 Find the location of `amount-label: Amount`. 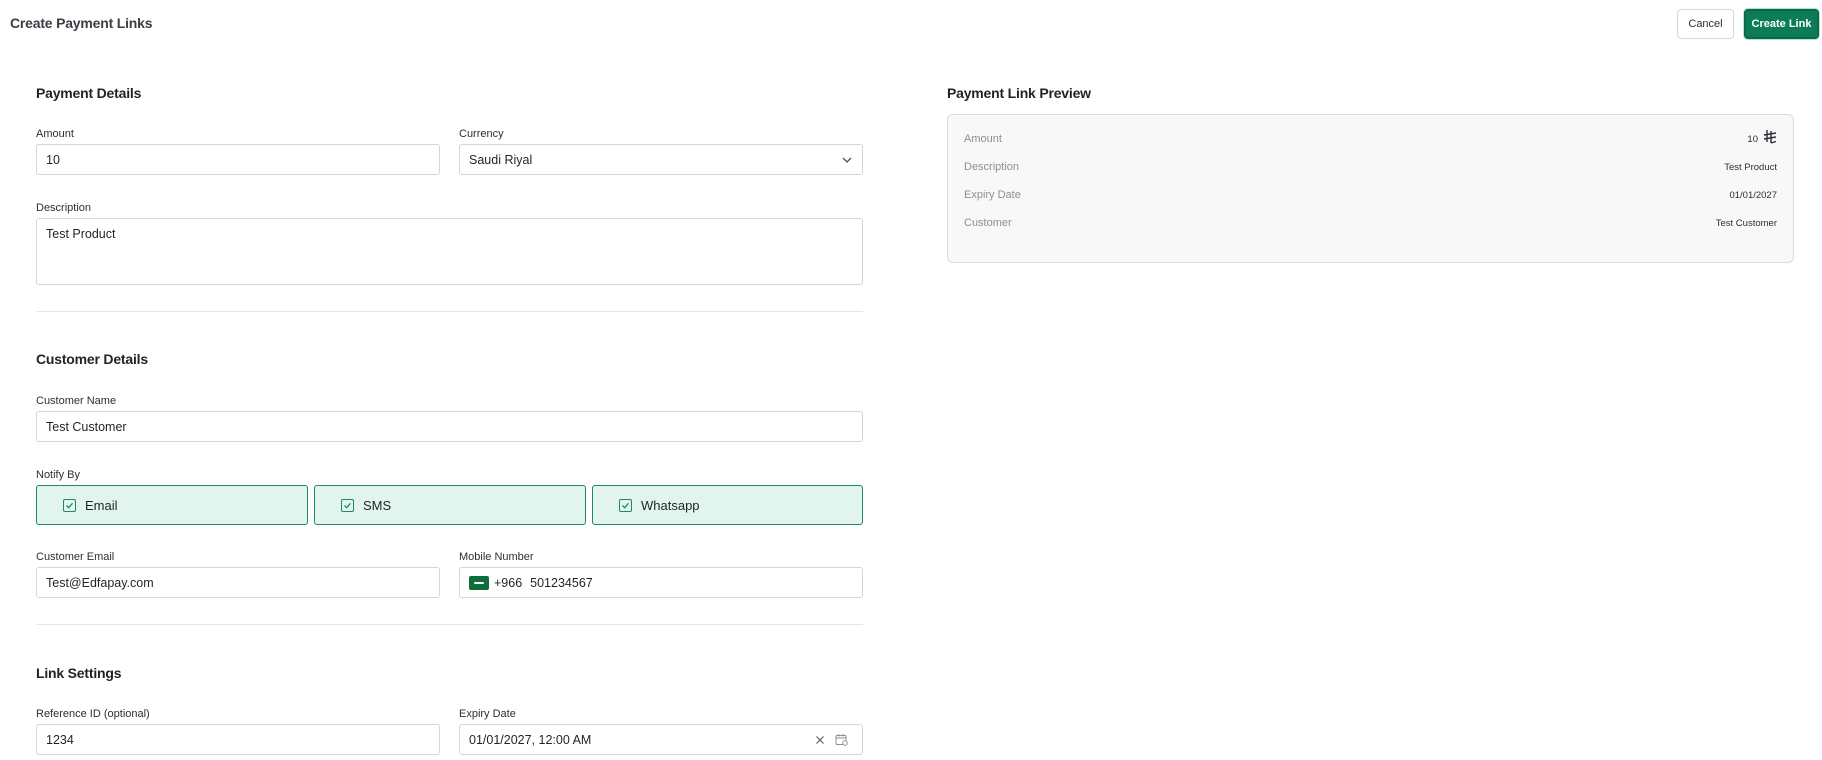

amount-label: Amount is located at coordinates (55, 134).